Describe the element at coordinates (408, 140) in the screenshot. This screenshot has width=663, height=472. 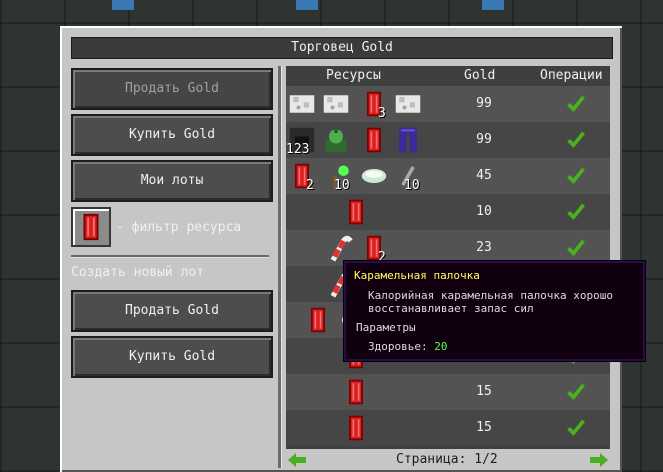
I see `leggings-icon` at that location.